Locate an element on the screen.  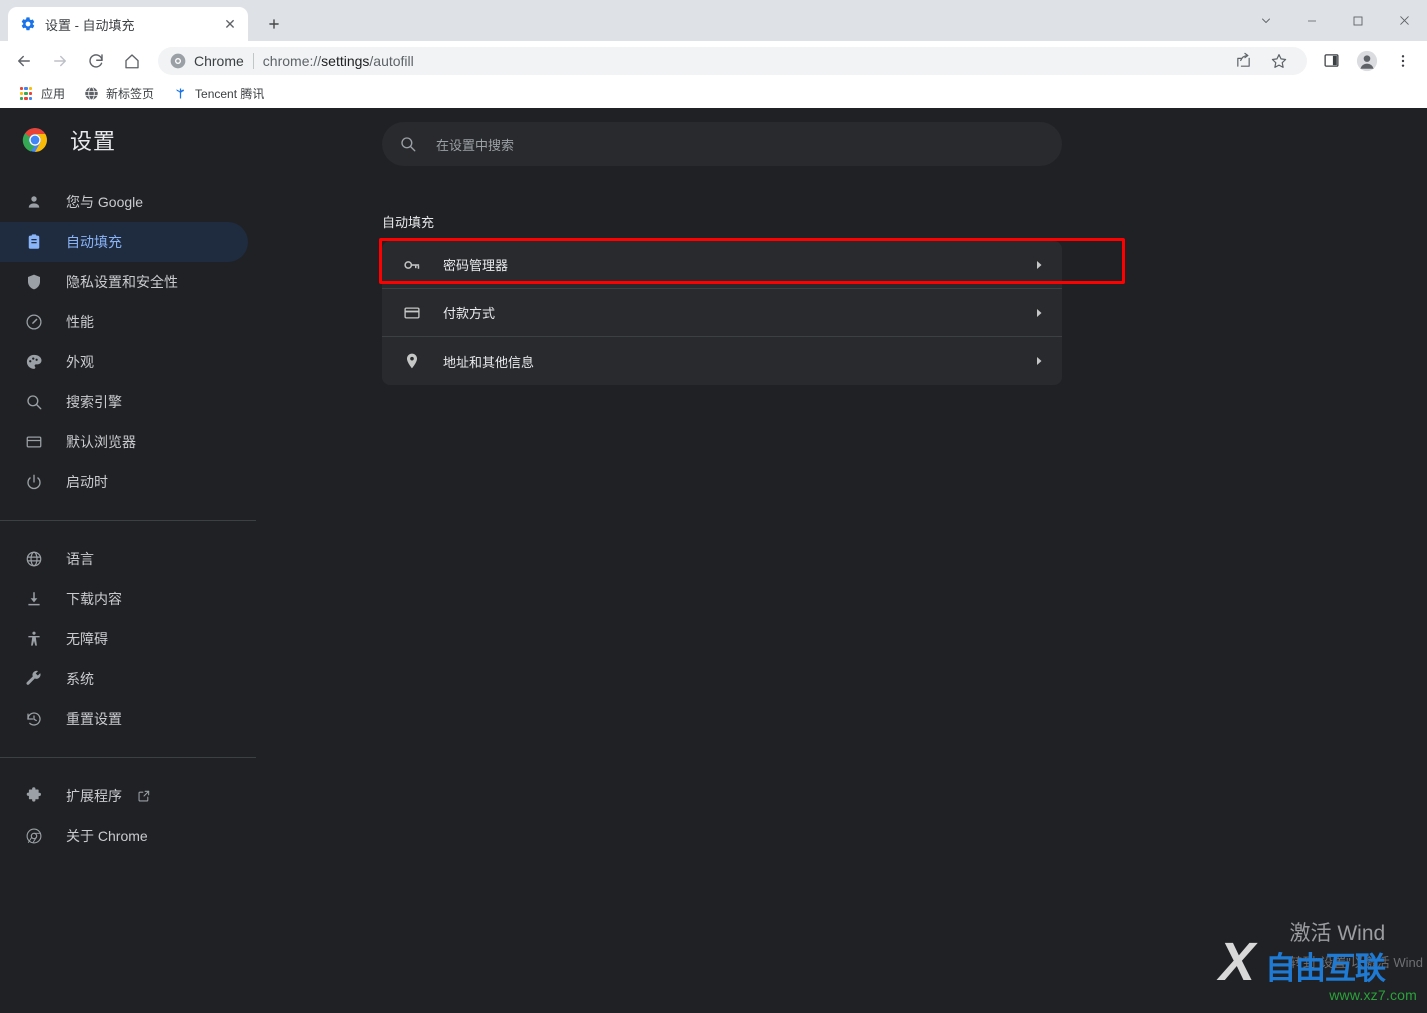
row-label: 付款方式 is located at coordinates (469, 313).